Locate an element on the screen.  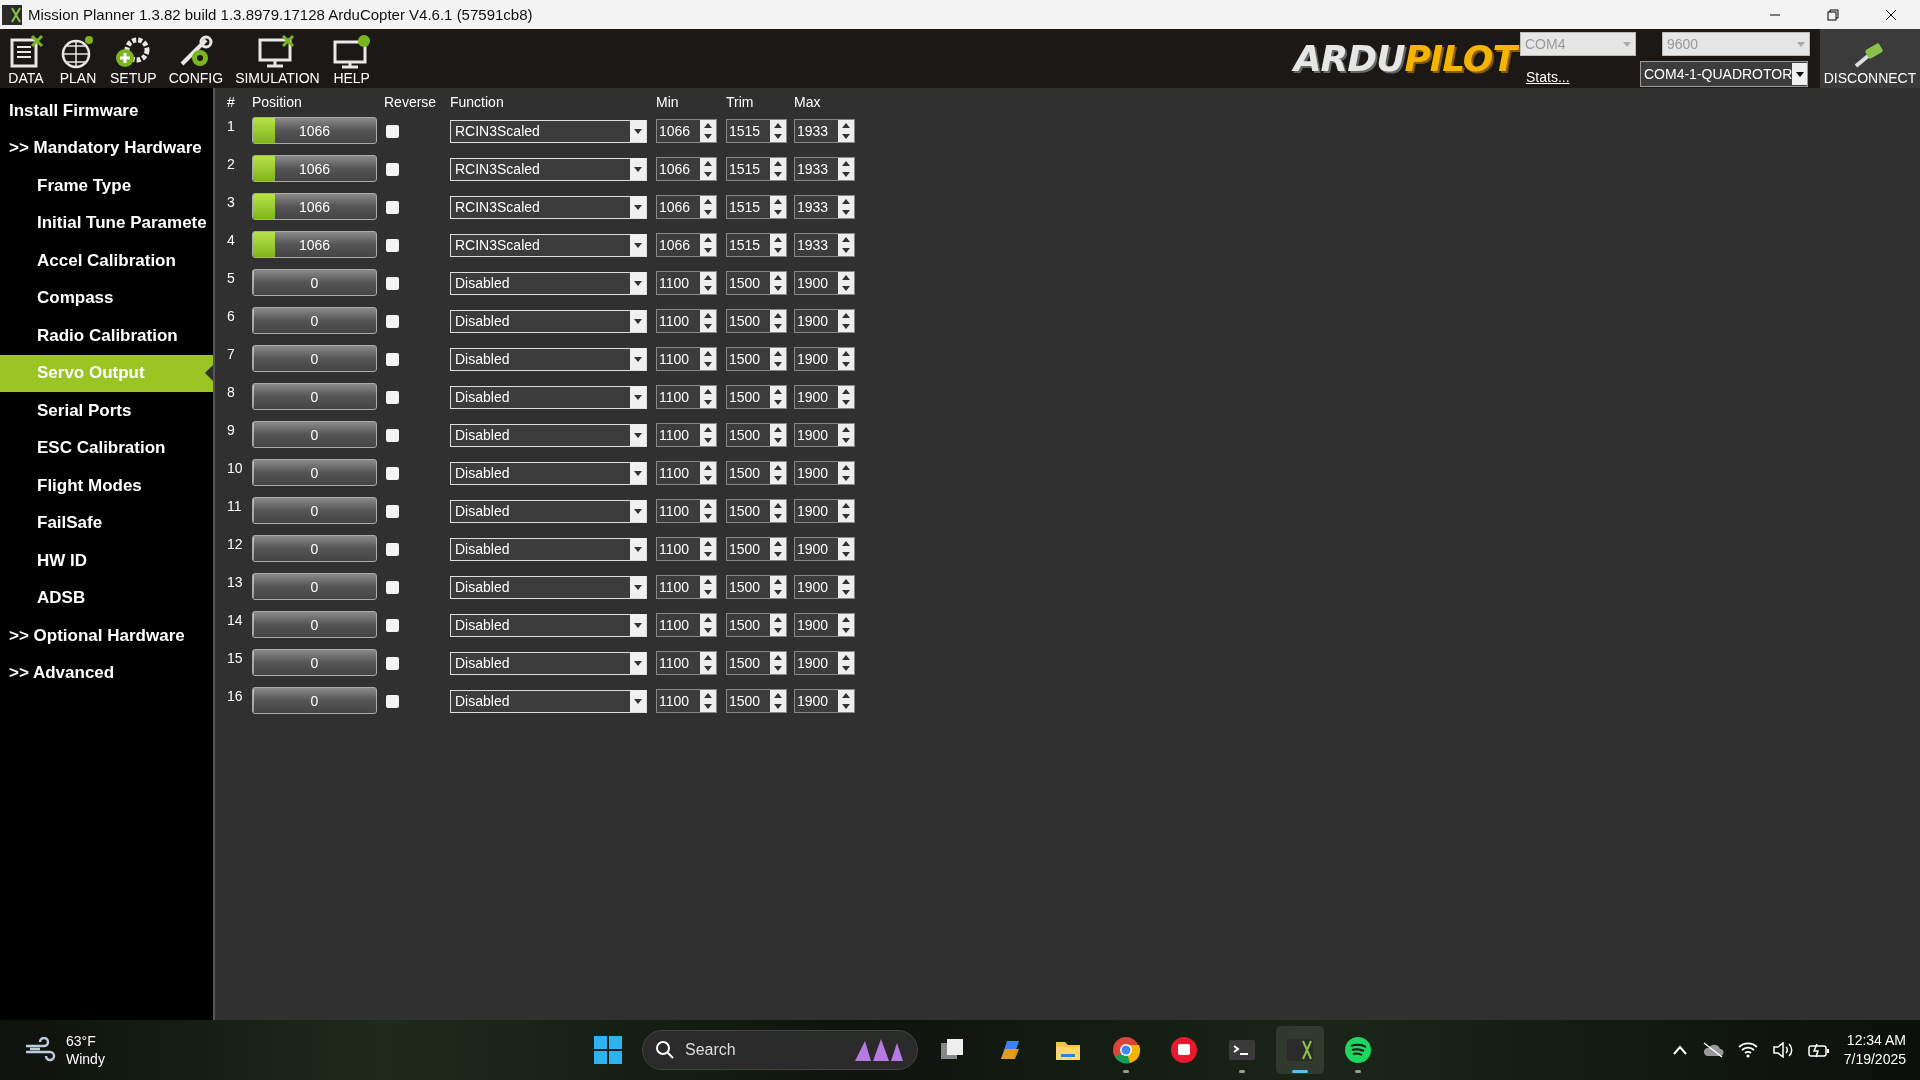
sidebar-item: >> Mandatory Hardware is located at coordinates (106, 148).